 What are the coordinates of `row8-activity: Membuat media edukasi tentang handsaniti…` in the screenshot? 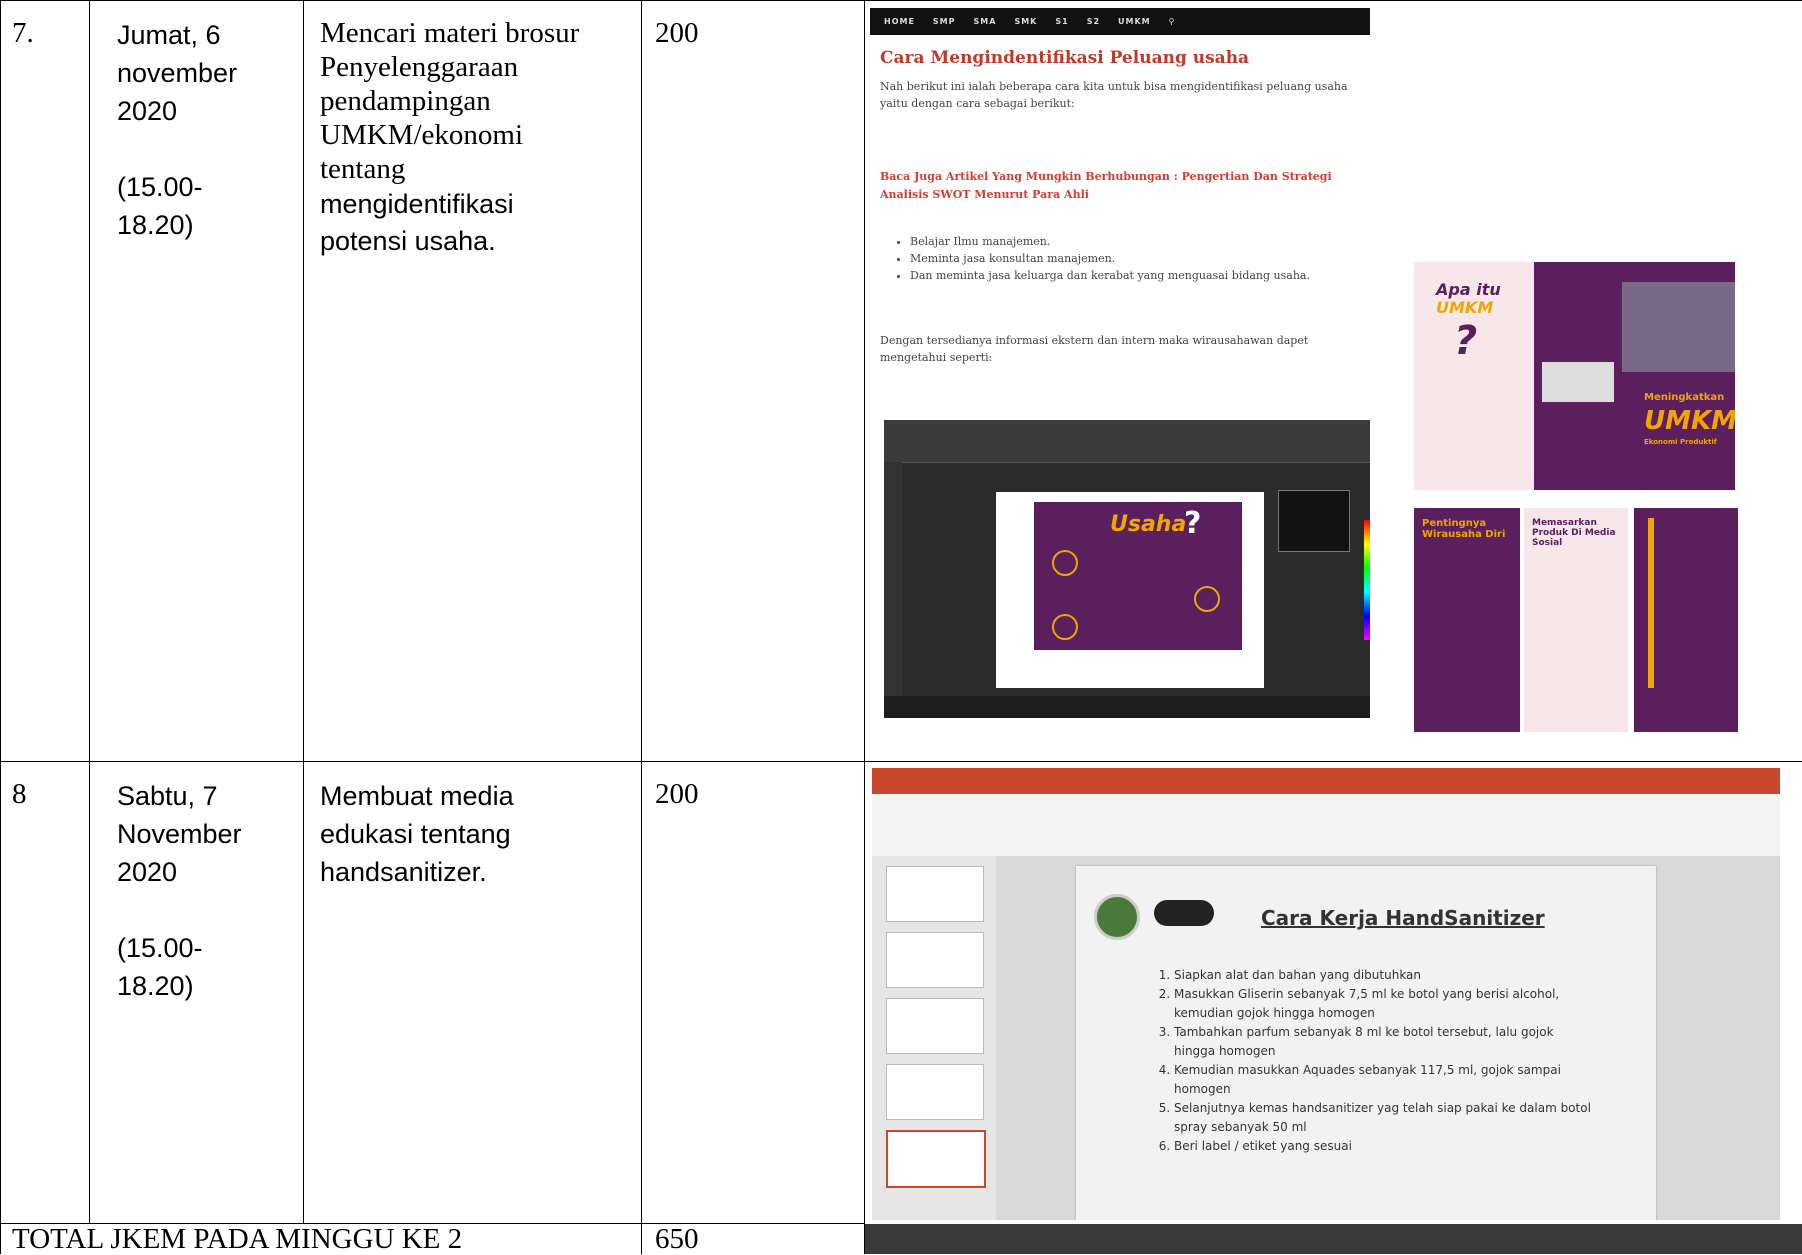 It's located at (477, 834).